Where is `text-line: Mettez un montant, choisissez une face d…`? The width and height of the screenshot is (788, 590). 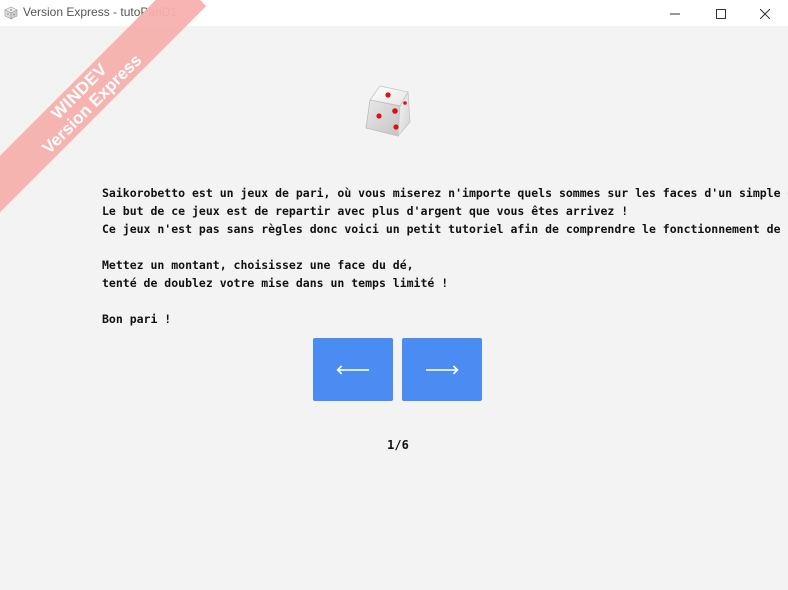 text-line: Mettez un montant, choisissez une face d… is located at coordinates (258, 265).